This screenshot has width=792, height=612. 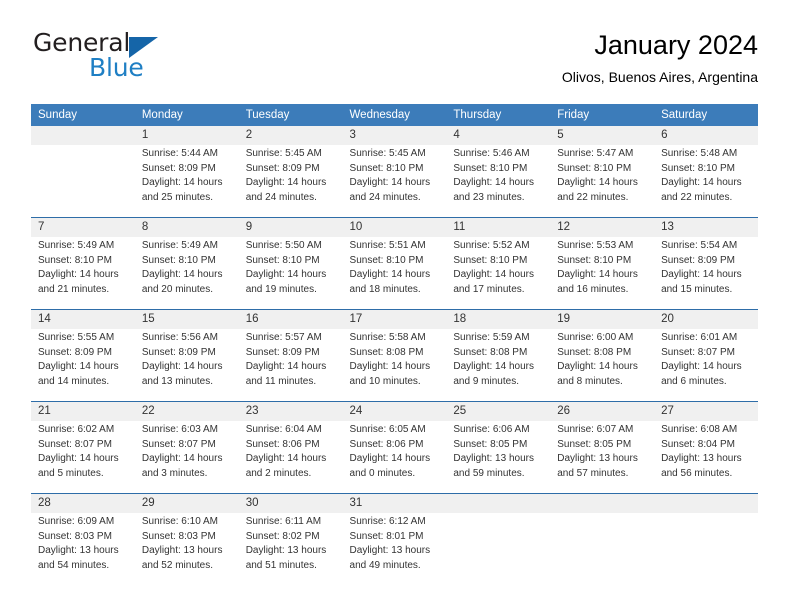 What do you see at coordinates (290, 227) in the screenshot?
I see `day-number-cell: 9` at bounding box center [290, 227].